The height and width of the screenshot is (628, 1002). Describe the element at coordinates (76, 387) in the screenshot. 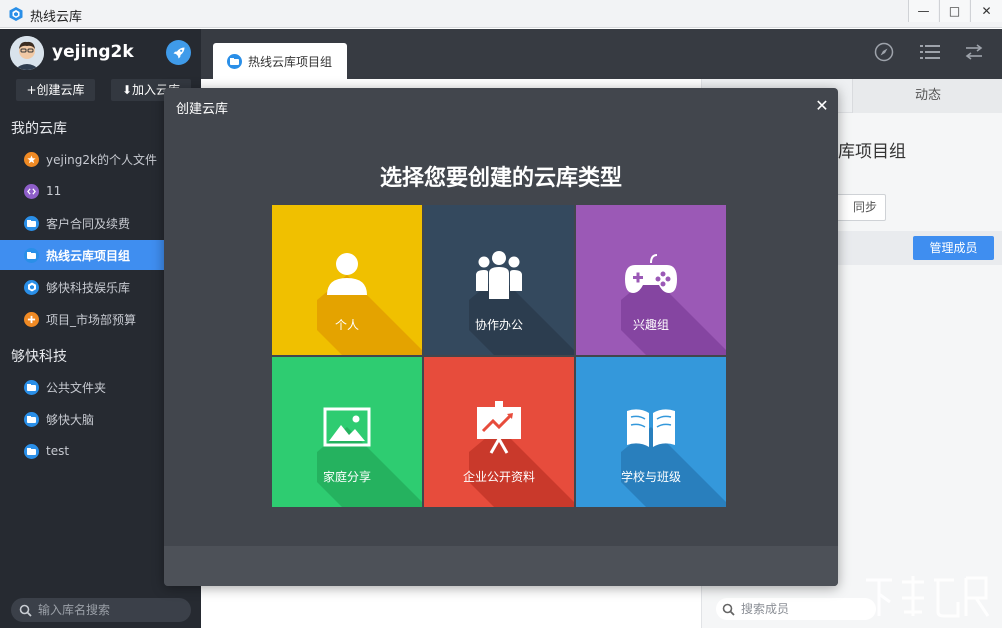

I see `sidebar-item-label: 公共文件夹` at that location.